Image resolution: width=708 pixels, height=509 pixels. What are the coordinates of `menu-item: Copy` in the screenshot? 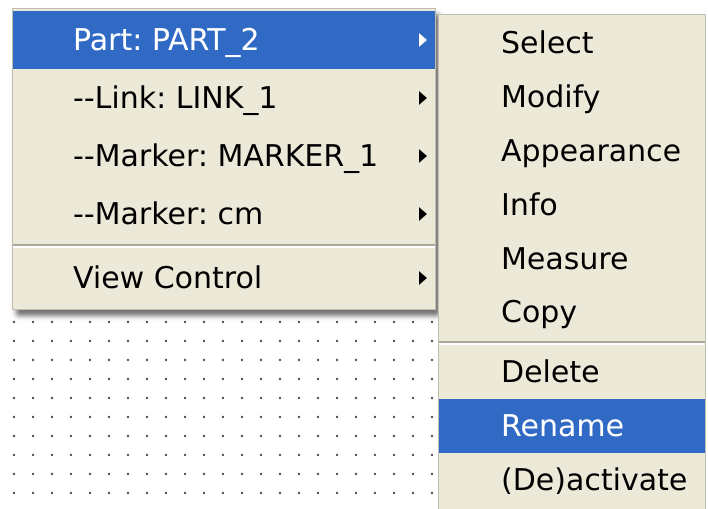 It's located at (572, 313).